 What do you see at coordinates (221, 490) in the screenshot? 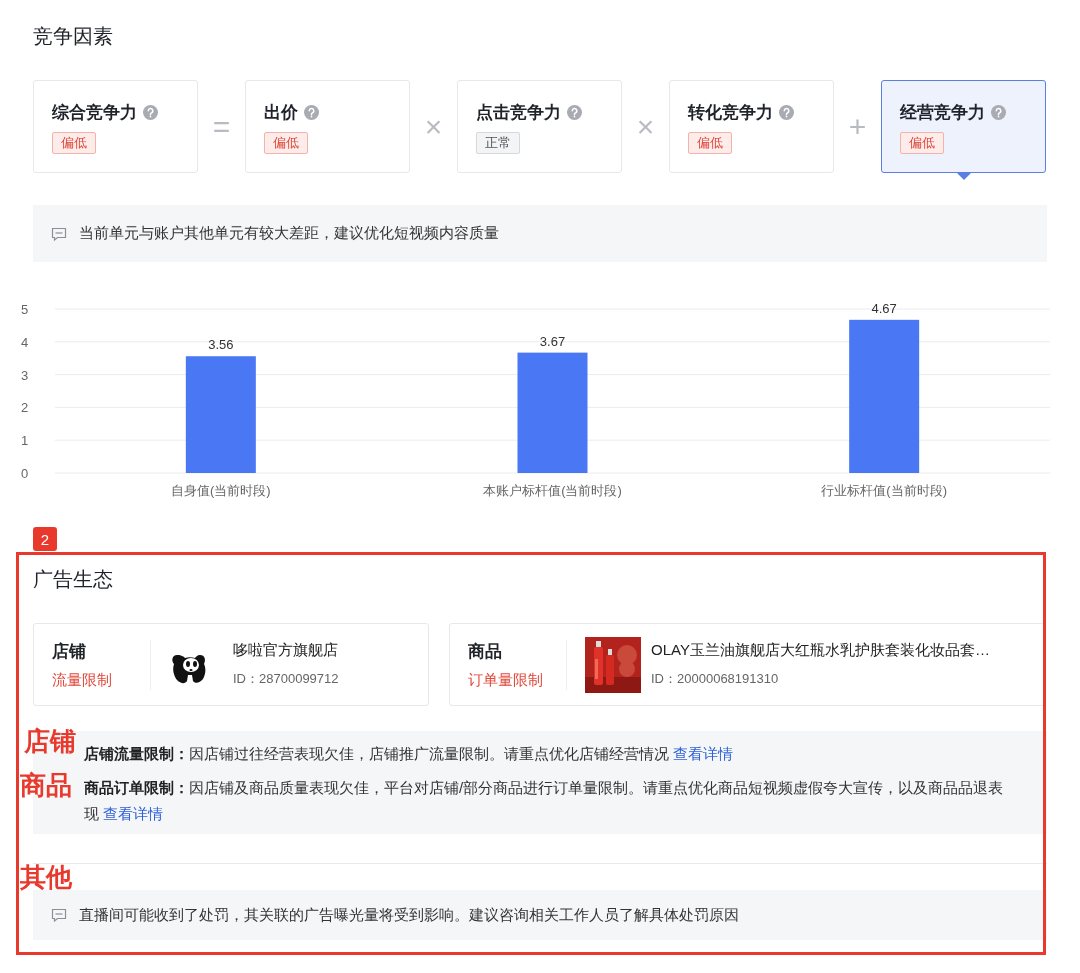
I see `category-label: 自身值(当前时段)` at bounding box center [221, 490].